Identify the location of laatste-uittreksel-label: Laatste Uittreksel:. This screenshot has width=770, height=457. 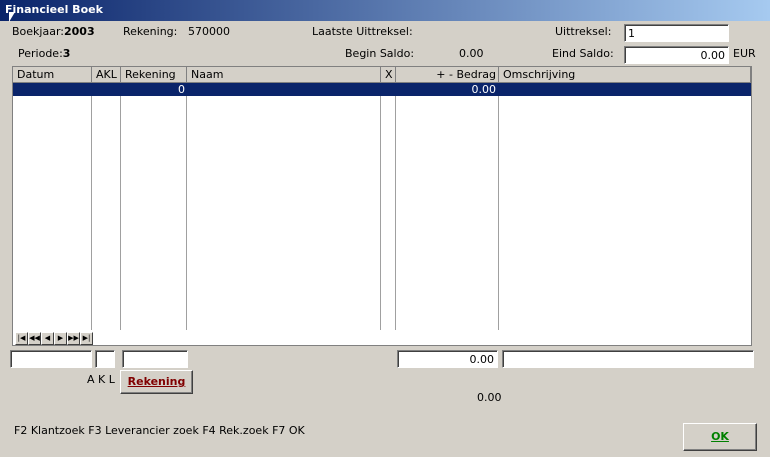
(362, 31).